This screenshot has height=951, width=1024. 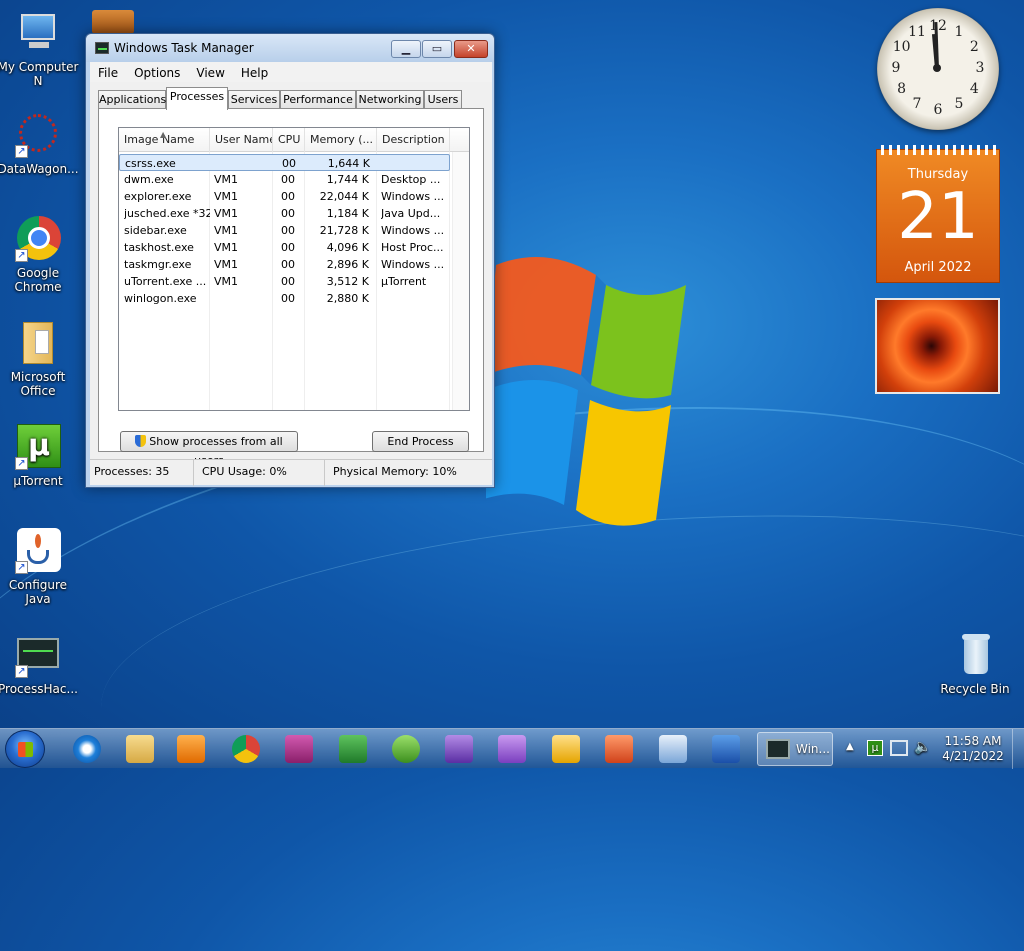 What do you see at coordinates (87, 749) in the screenshot?
I see `taskbar-ie` at bounding box center [87, 749].